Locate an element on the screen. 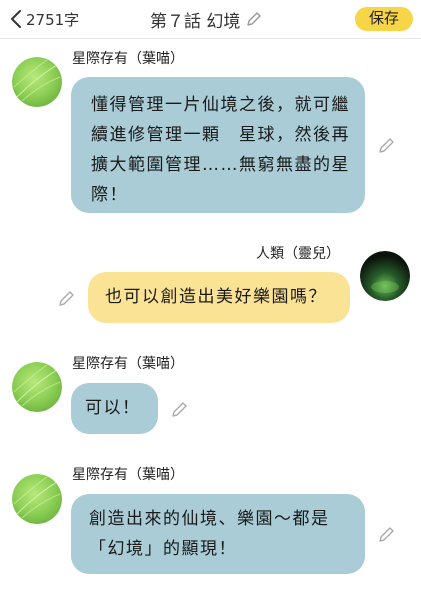 This screenshot has width=421, height=600. top-bar: 2751字 第７話 幻境 保存 is located at coordinates (210, 19).